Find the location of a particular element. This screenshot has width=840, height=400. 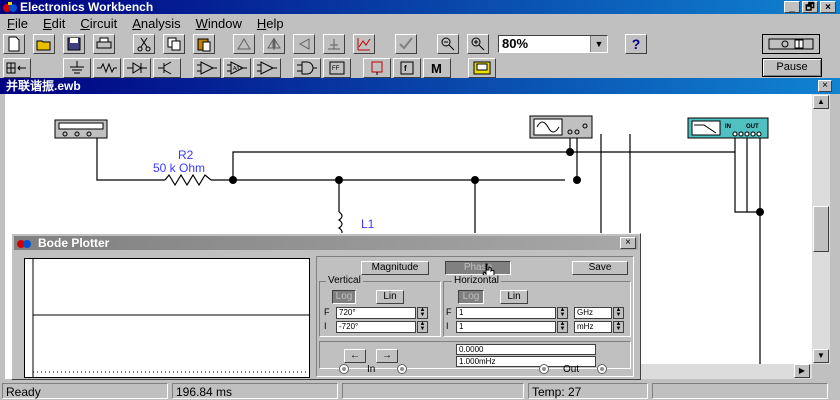

mixed-ic-bin-button: A/D is located at coordinates (237, 68).